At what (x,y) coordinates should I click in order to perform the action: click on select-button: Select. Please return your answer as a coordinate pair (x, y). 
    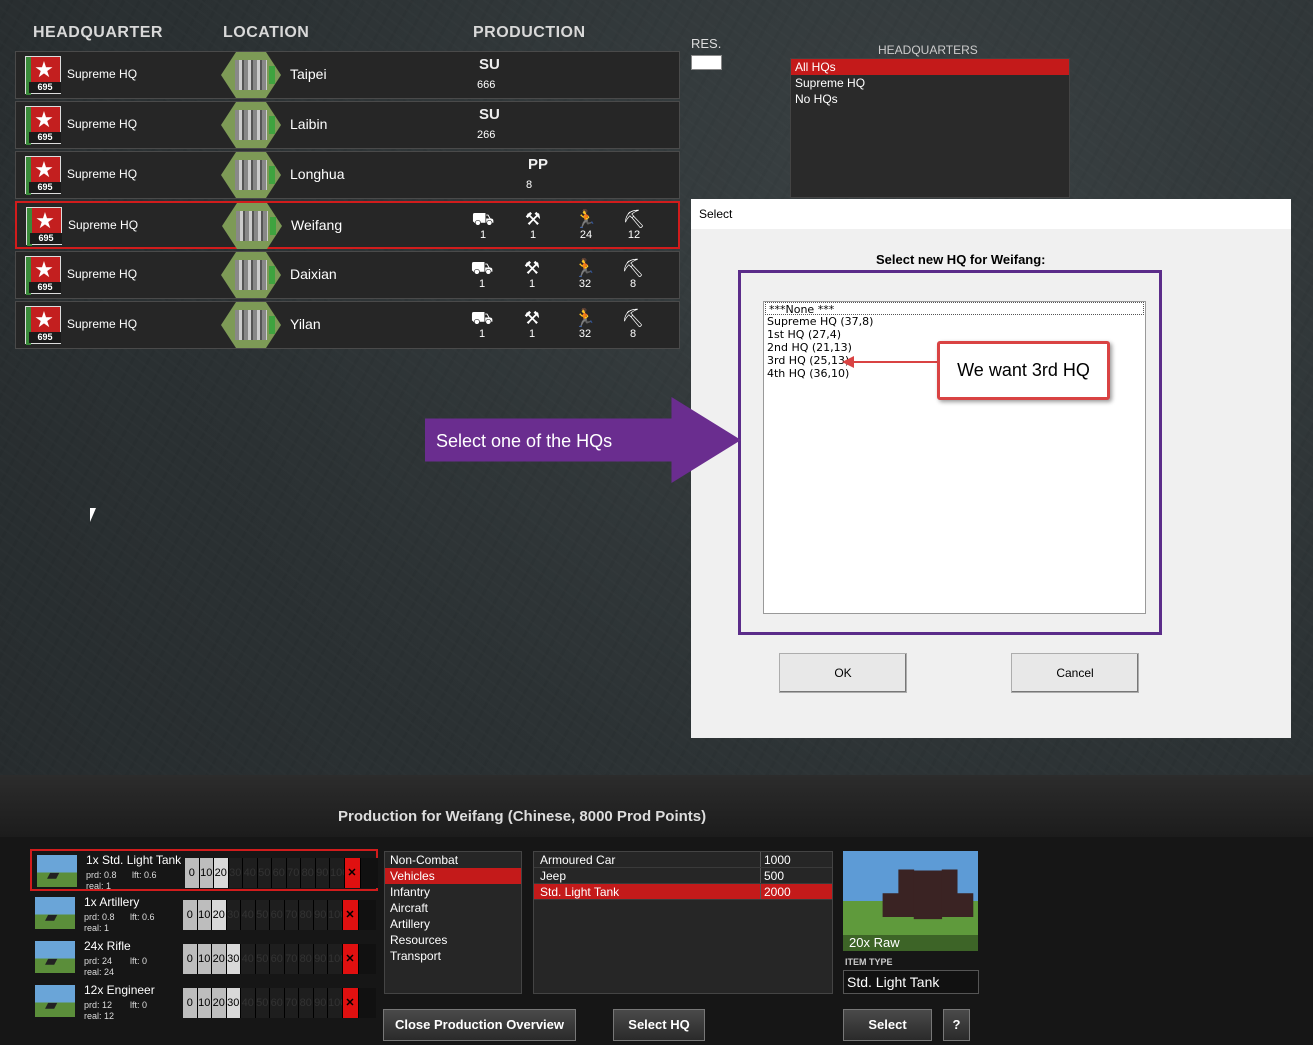
    Looking at the image, I should click on (887, 1025).